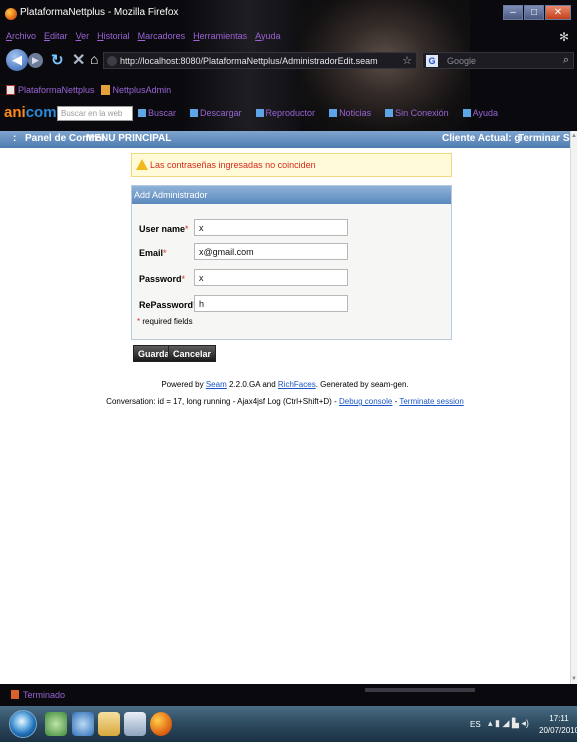 The width and height of the screenshot is (577, 742). Describe the element at coordinates (483, 113) in the screenshot. I see `toolbar-ayuda: Ayuda` at that location.